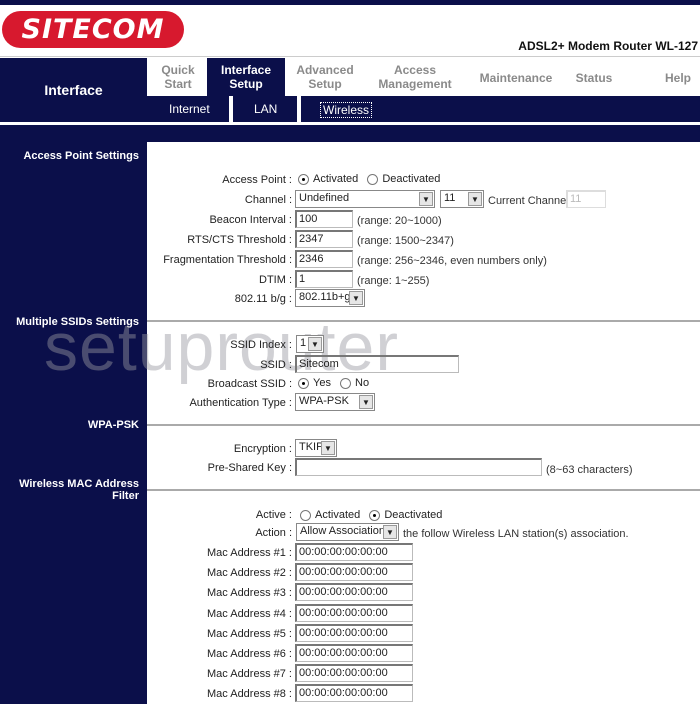 This screenshot has width=700, height=704. I want to click on section-label-line: Filter, so click(125, 496).